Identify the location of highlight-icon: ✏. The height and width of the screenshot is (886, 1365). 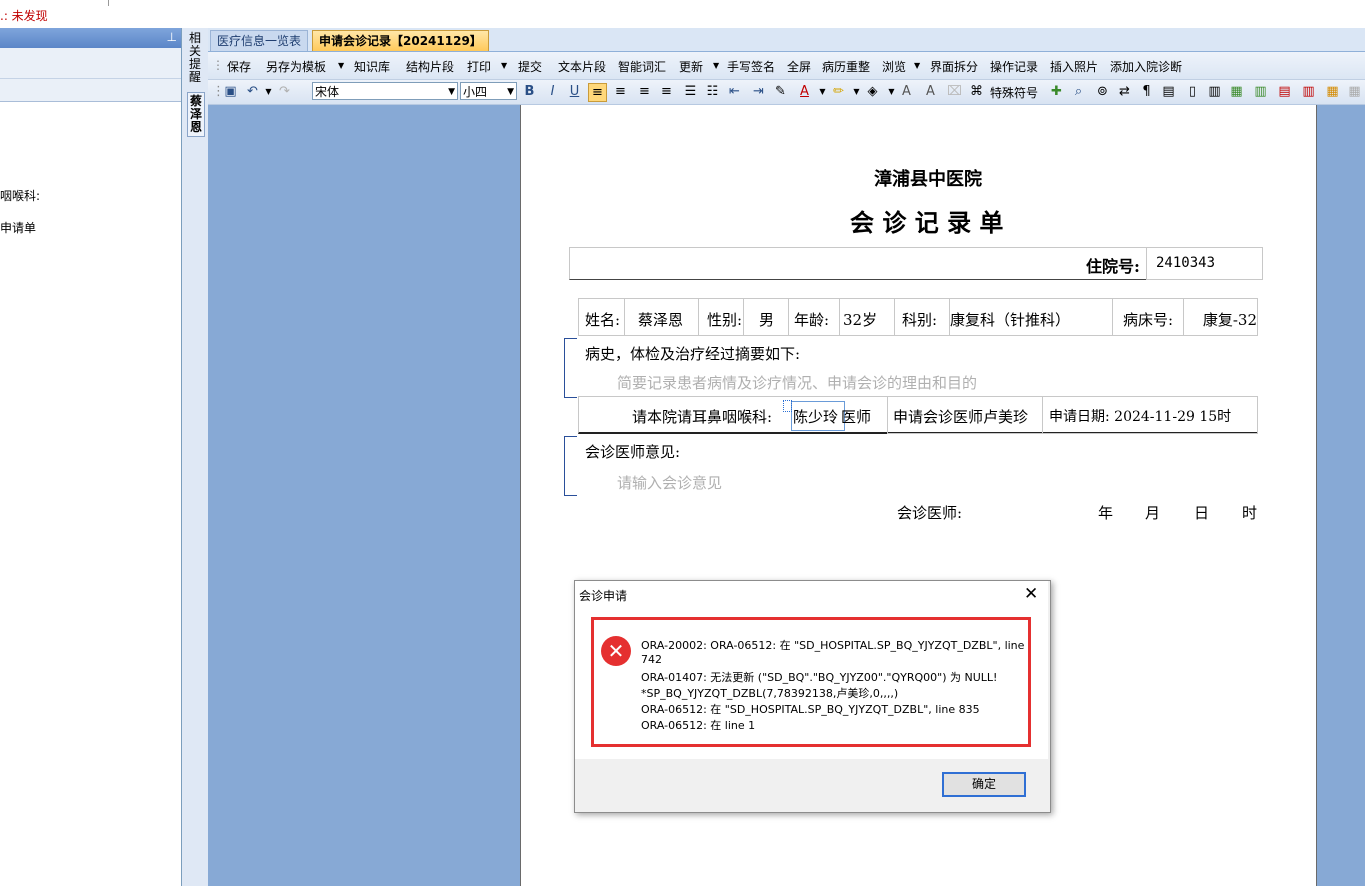
(838, 91).